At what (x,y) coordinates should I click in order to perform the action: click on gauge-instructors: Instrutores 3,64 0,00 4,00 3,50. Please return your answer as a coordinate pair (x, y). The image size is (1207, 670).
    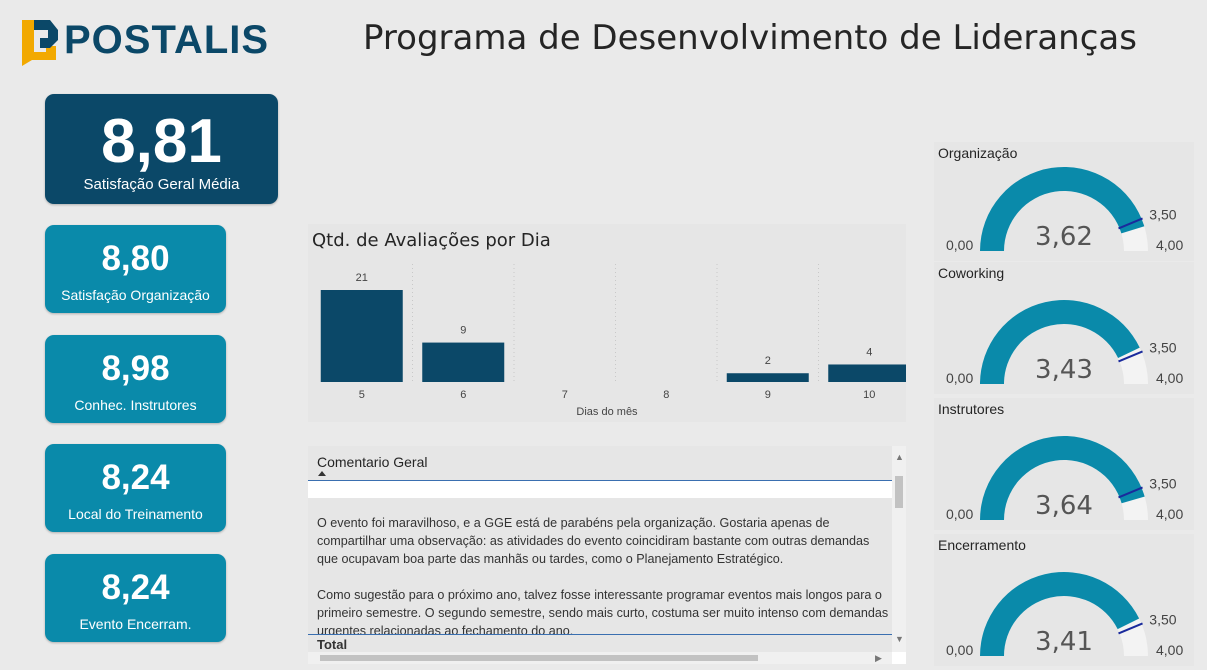
    Looking at the image, I should click on (1064, 464).